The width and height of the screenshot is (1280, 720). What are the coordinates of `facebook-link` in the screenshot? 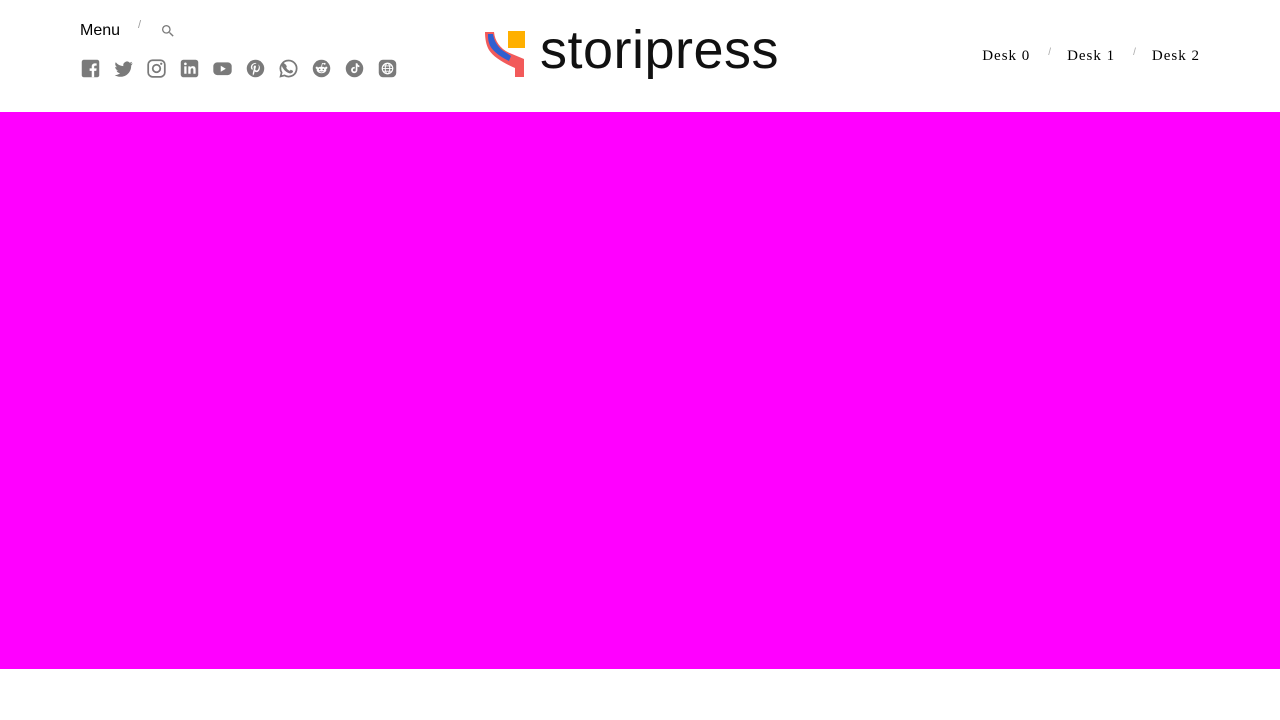 It's located at (90, 68).